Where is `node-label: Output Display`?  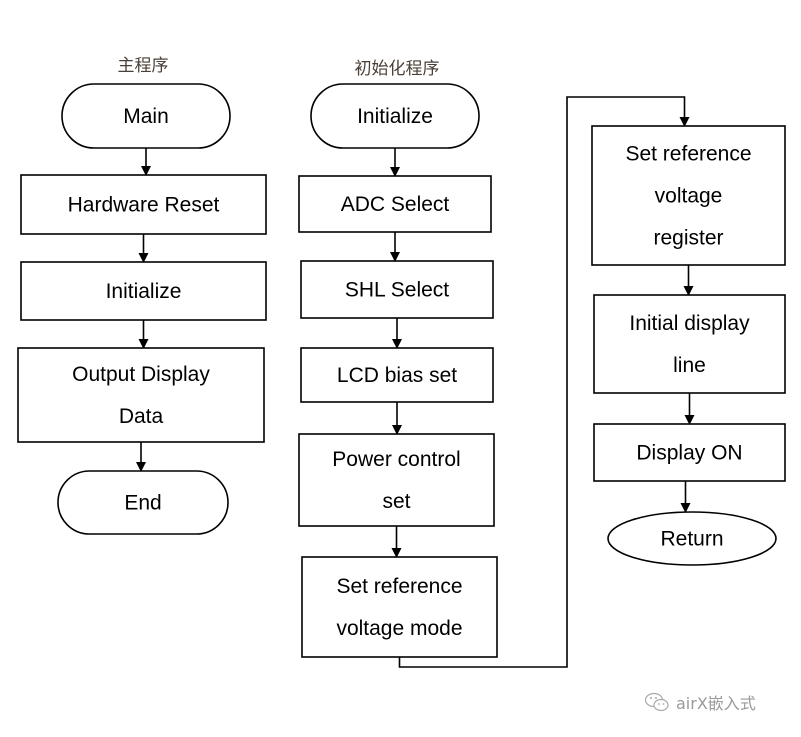 node-label: Output Display is located at coordinates (141, 374).